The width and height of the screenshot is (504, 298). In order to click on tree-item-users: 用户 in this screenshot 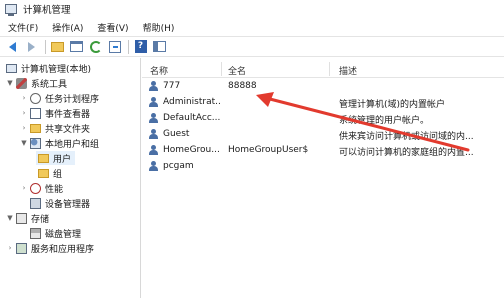, I will do `click(56, 158)`.